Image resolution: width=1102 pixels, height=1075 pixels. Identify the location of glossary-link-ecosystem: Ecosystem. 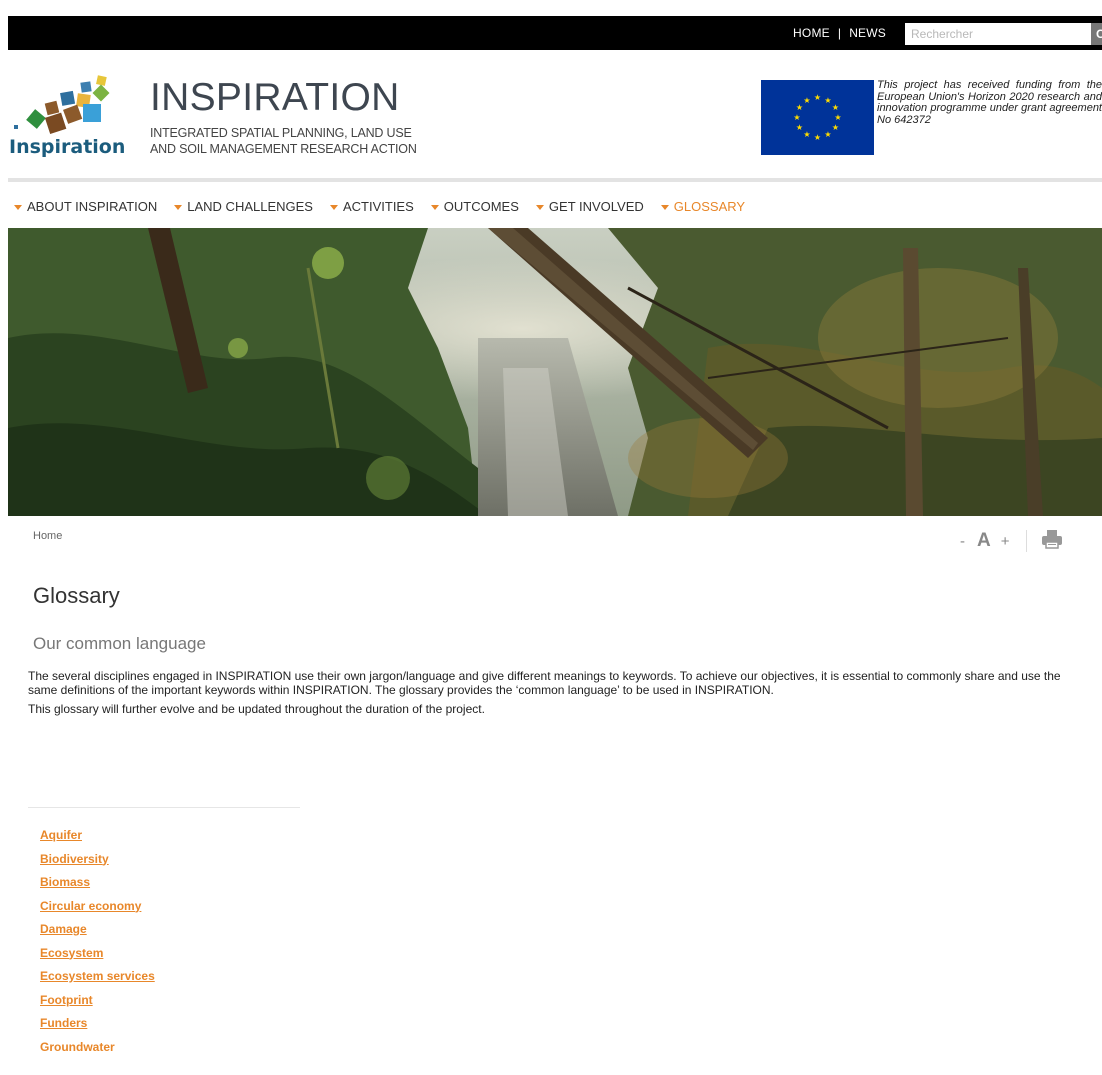
(71, 953).